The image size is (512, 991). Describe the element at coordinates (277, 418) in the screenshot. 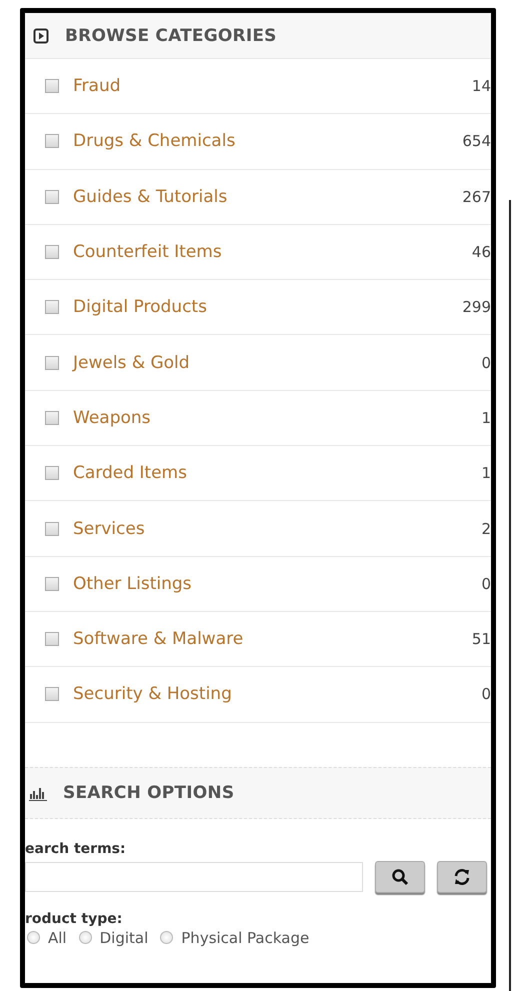

I see `category-link: Weapons` at that location.